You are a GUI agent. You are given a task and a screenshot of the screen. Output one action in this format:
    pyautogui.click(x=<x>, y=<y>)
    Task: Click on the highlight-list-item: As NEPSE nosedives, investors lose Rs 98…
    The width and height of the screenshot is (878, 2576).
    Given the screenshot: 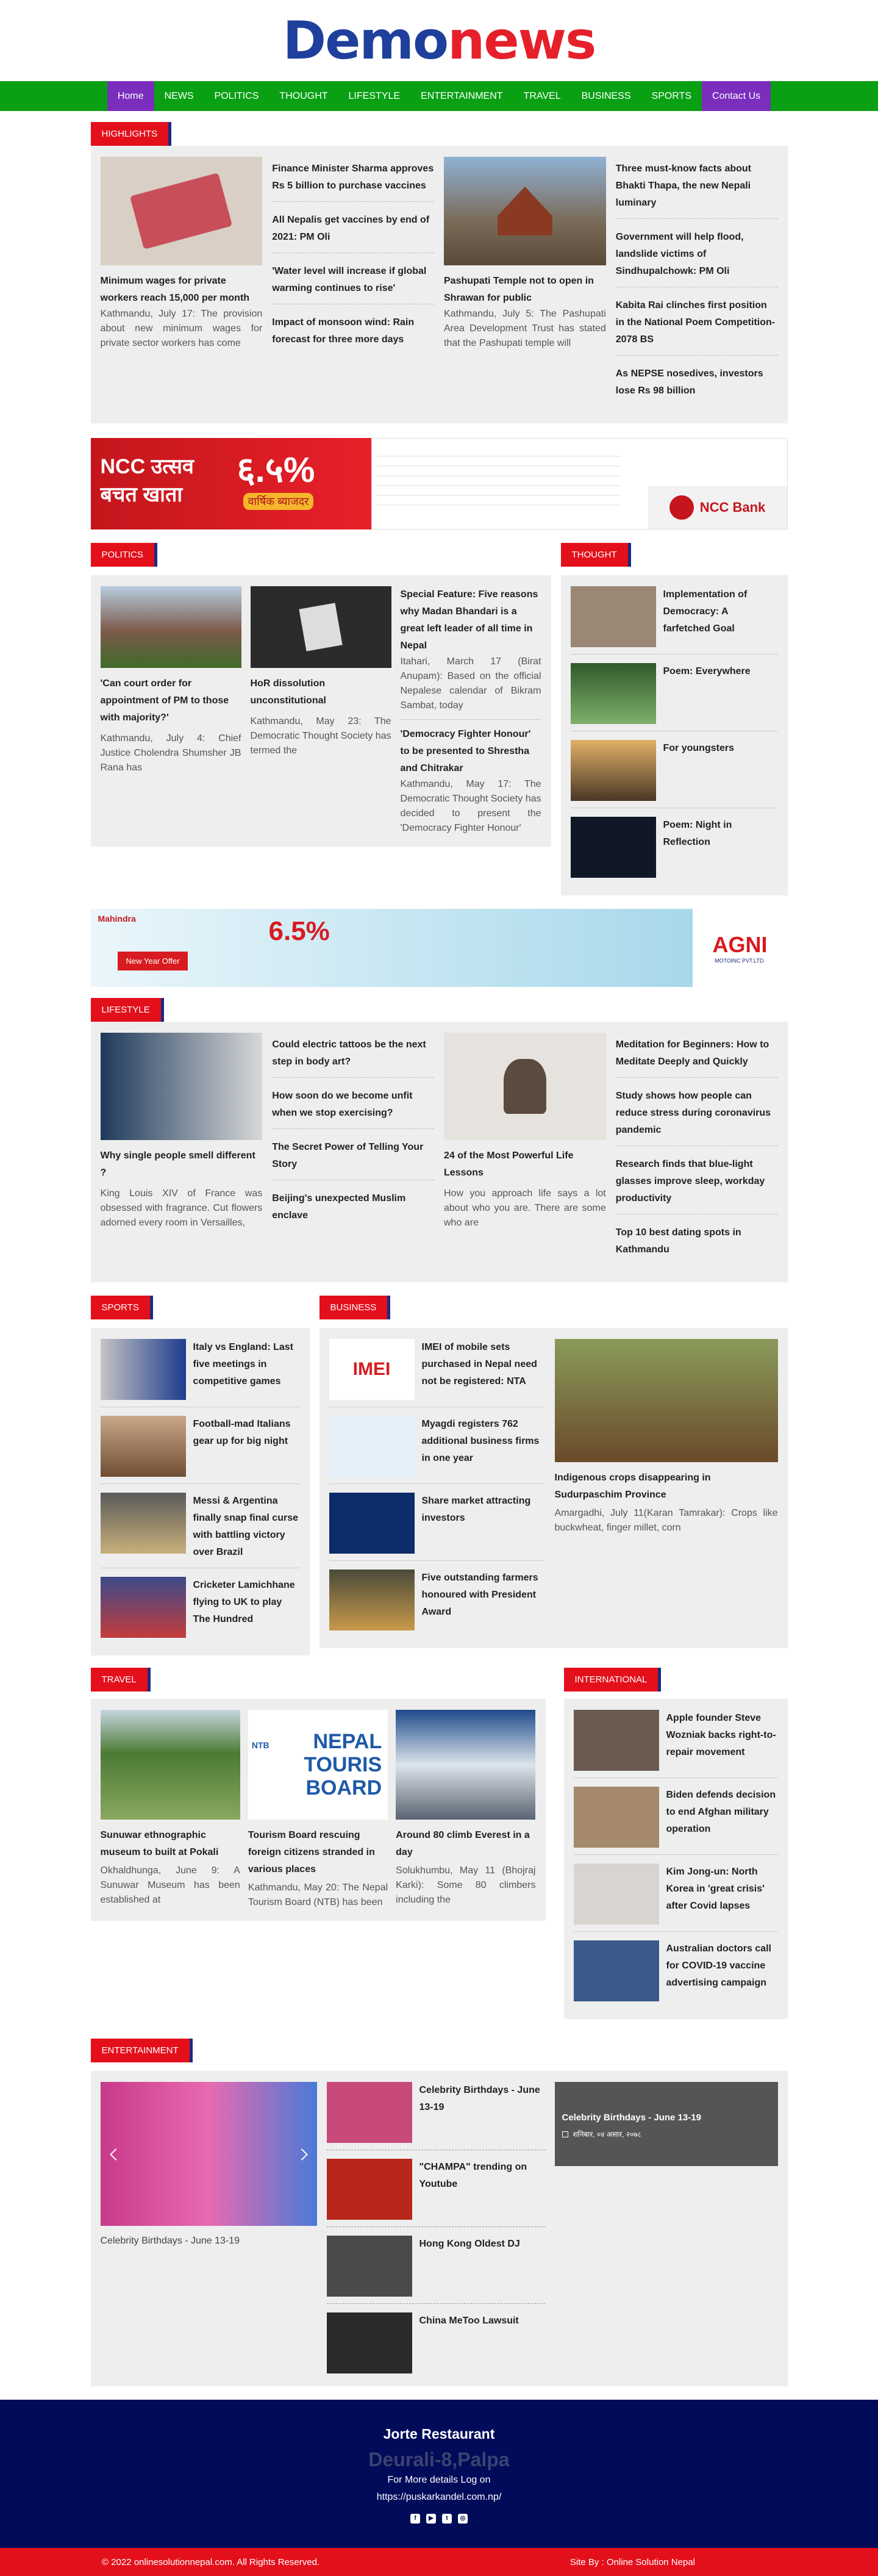 What is the action you would take?
    pyautogui.click(x=697, y=384)
    